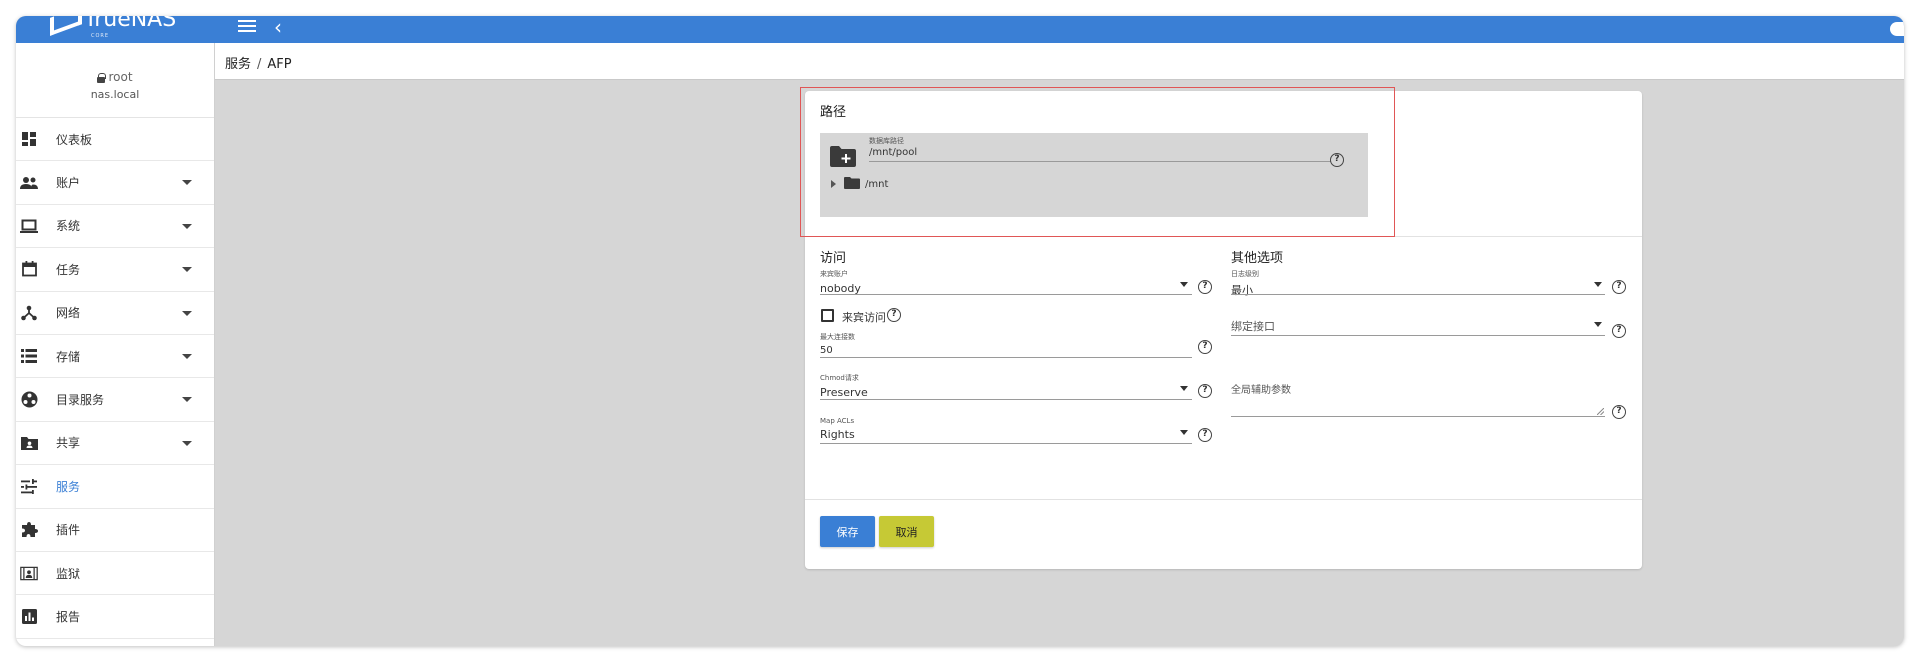 The width and height of the screenshot is (1920, 663). What do you see at coordinates (29, 573) in the screenshot?
I see `jail-icon` at bounding box center [29, 573].